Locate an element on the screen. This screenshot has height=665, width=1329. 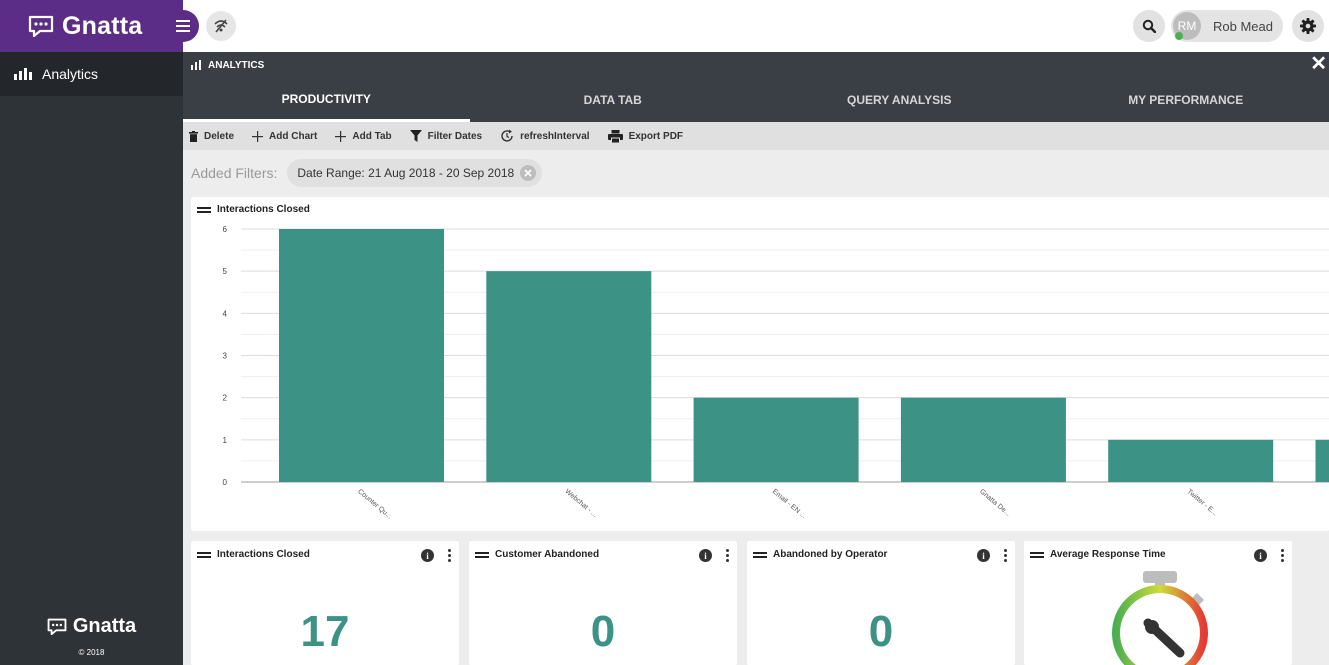
y-tick-label: 0 is located at coordinates (225, 482).